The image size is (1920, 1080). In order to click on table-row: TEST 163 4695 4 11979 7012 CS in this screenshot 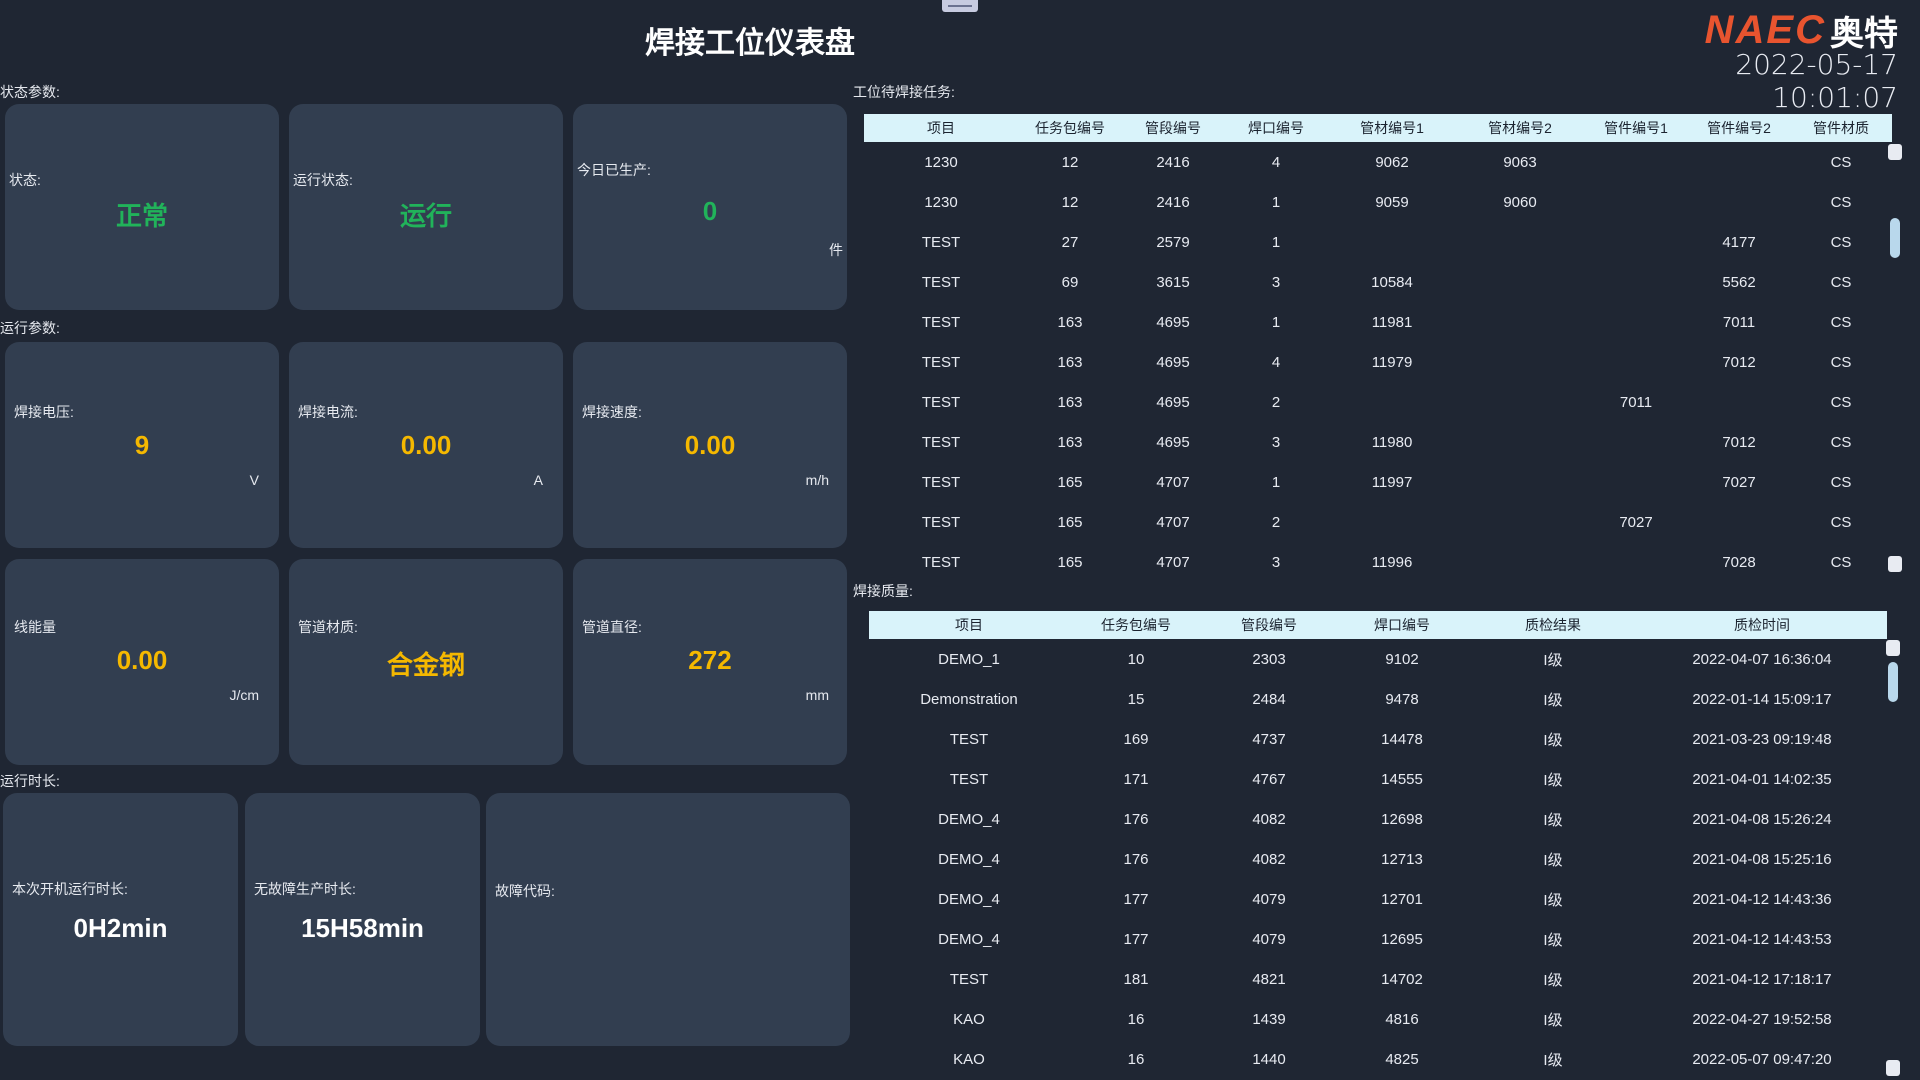, I will do `click(1378, 362)`.